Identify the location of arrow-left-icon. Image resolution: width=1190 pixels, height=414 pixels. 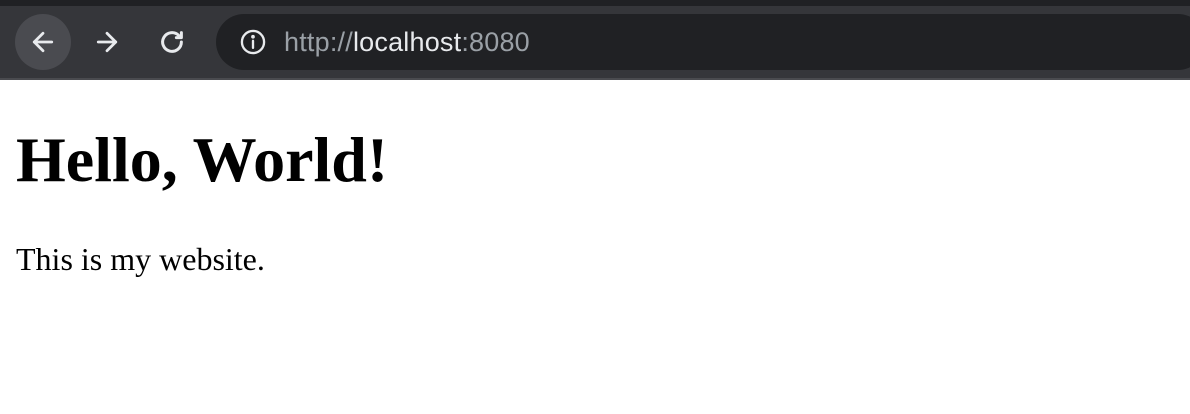
(43, 42).